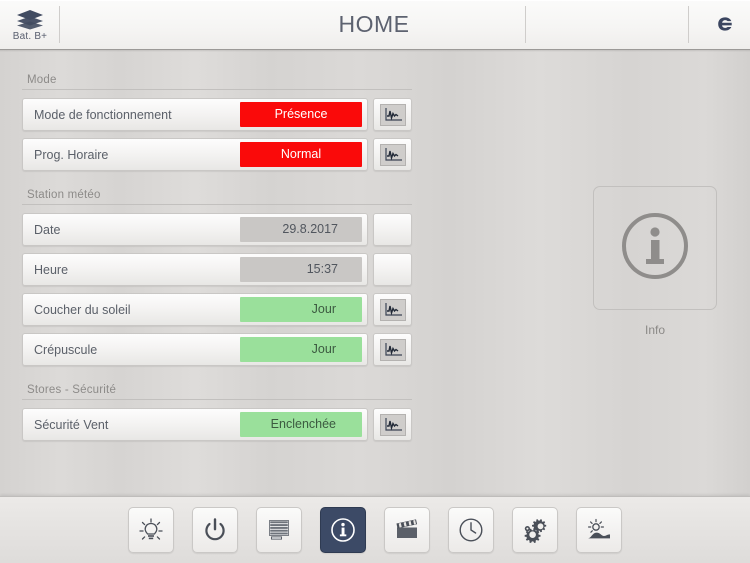 Image resolution: width=750 pixels, height=563 pixels. I want to click on tab-info, so click(343, 530).